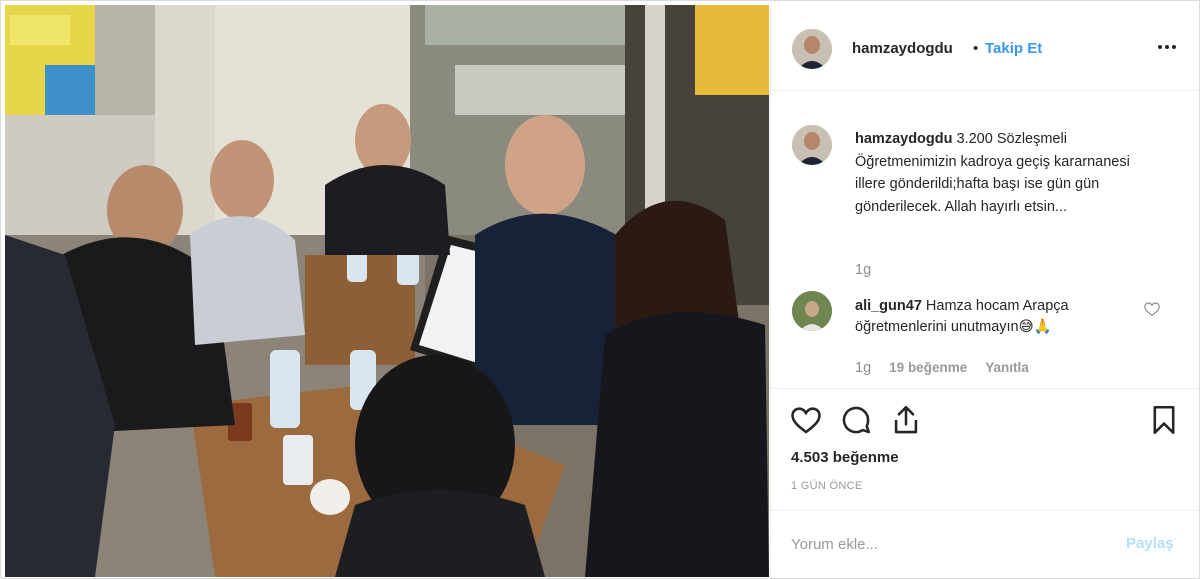 The width and height of the screenshot is (1200, 579). I want to click on comment-meta: 1g 19 beğenme Yanıtla, so click(949, 368).